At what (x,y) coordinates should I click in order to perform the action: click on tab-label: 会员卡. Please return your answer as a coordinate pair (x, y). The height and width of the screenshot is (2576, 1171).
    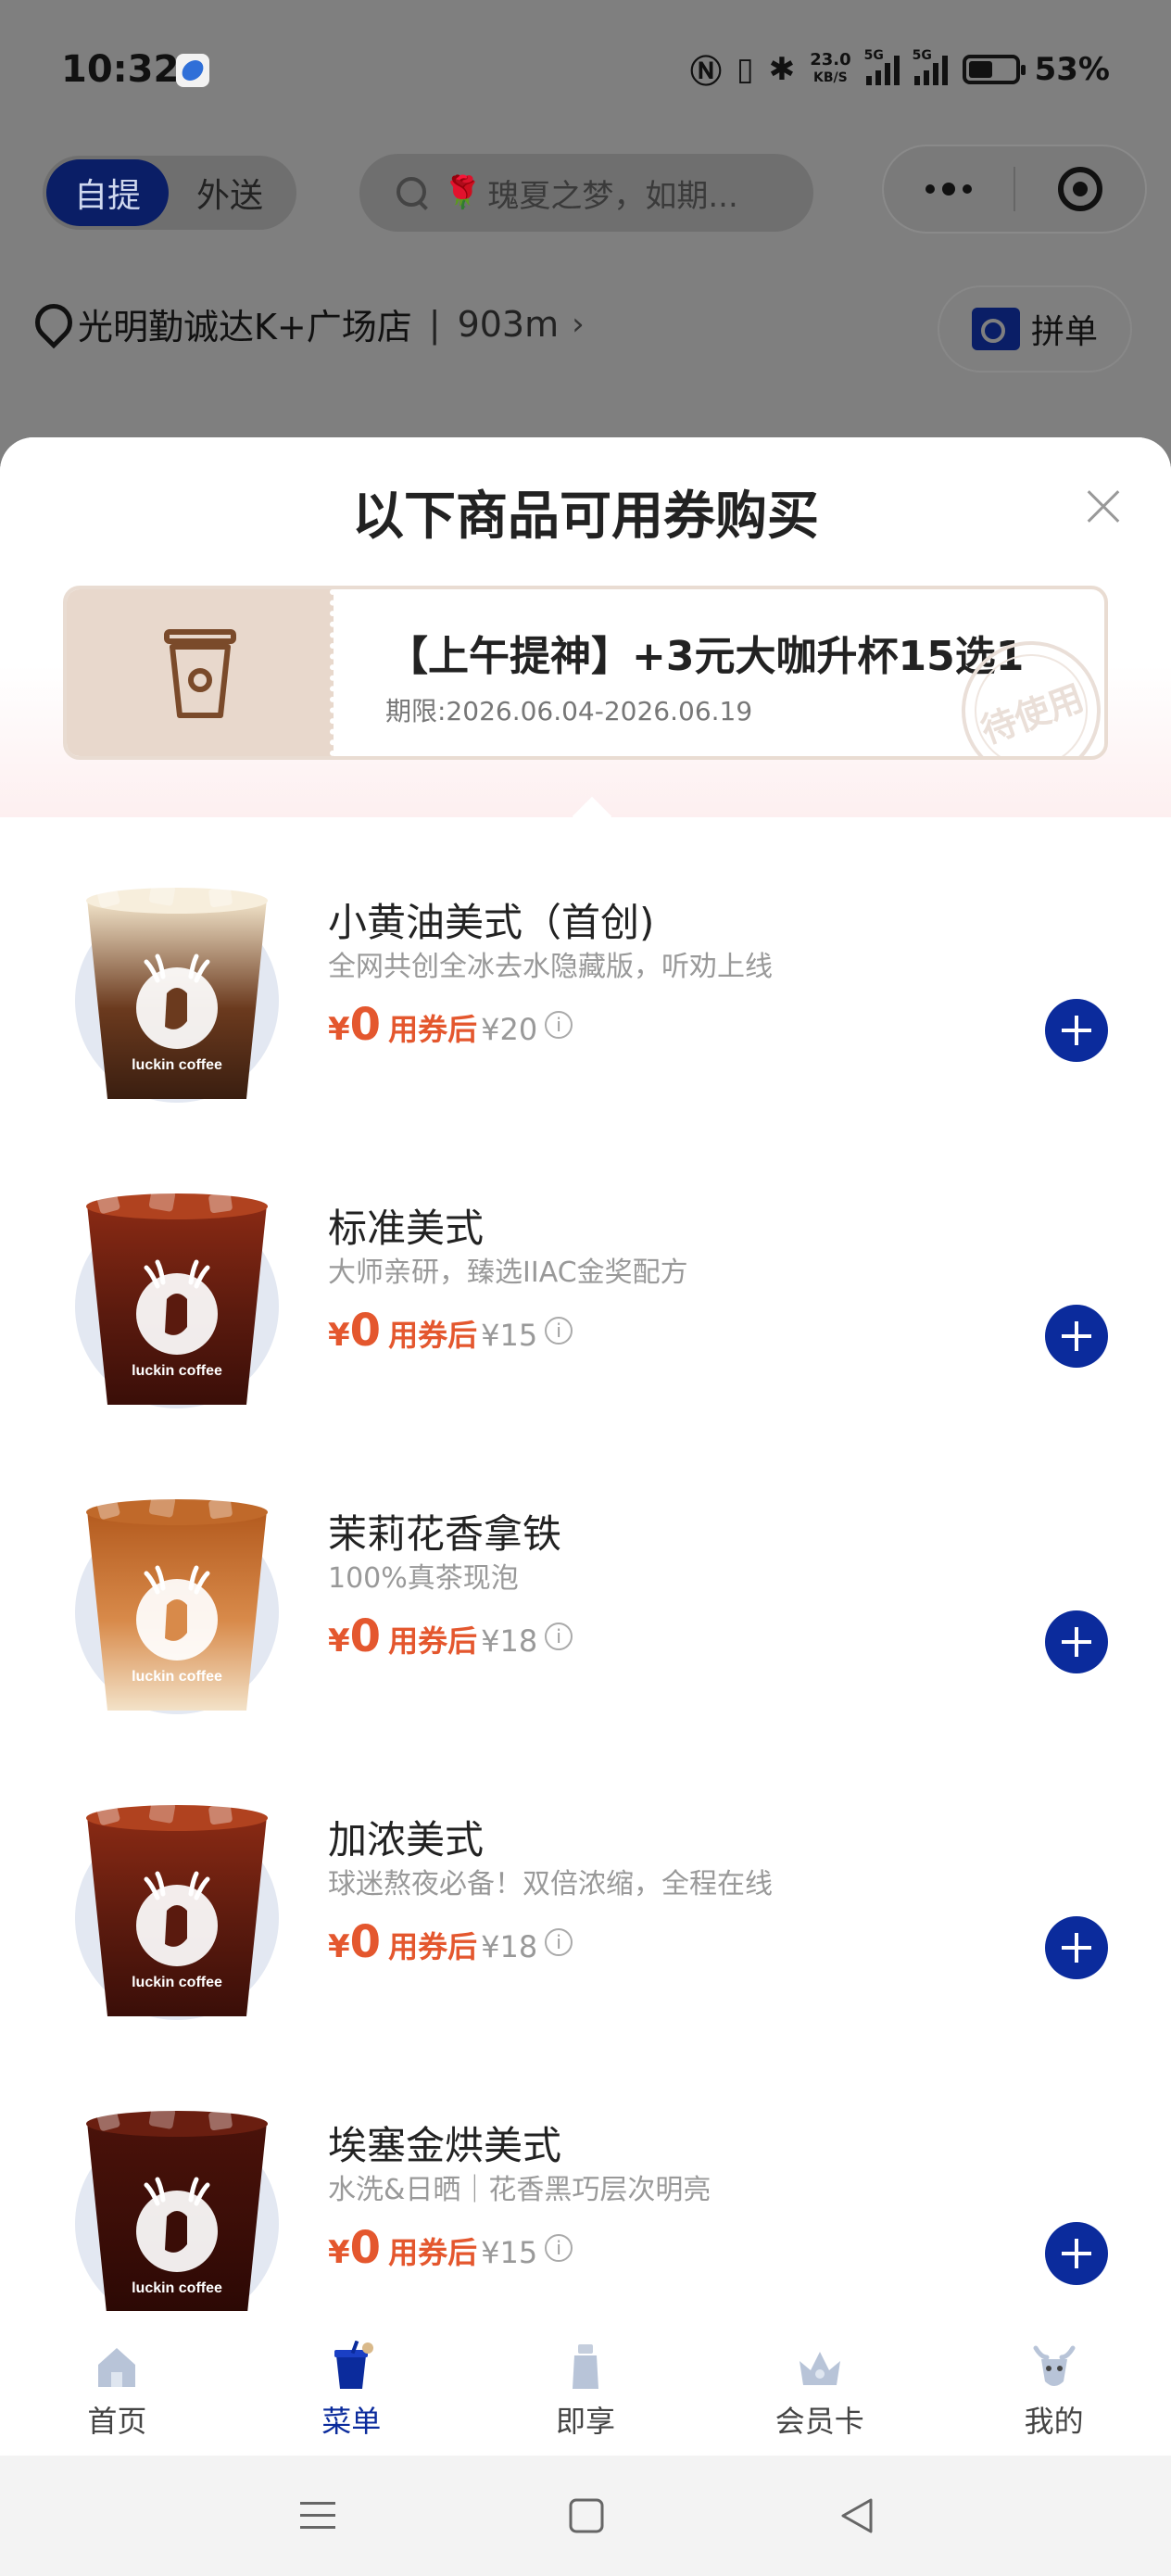
    Looking at the image, I should click on (819, 2421).